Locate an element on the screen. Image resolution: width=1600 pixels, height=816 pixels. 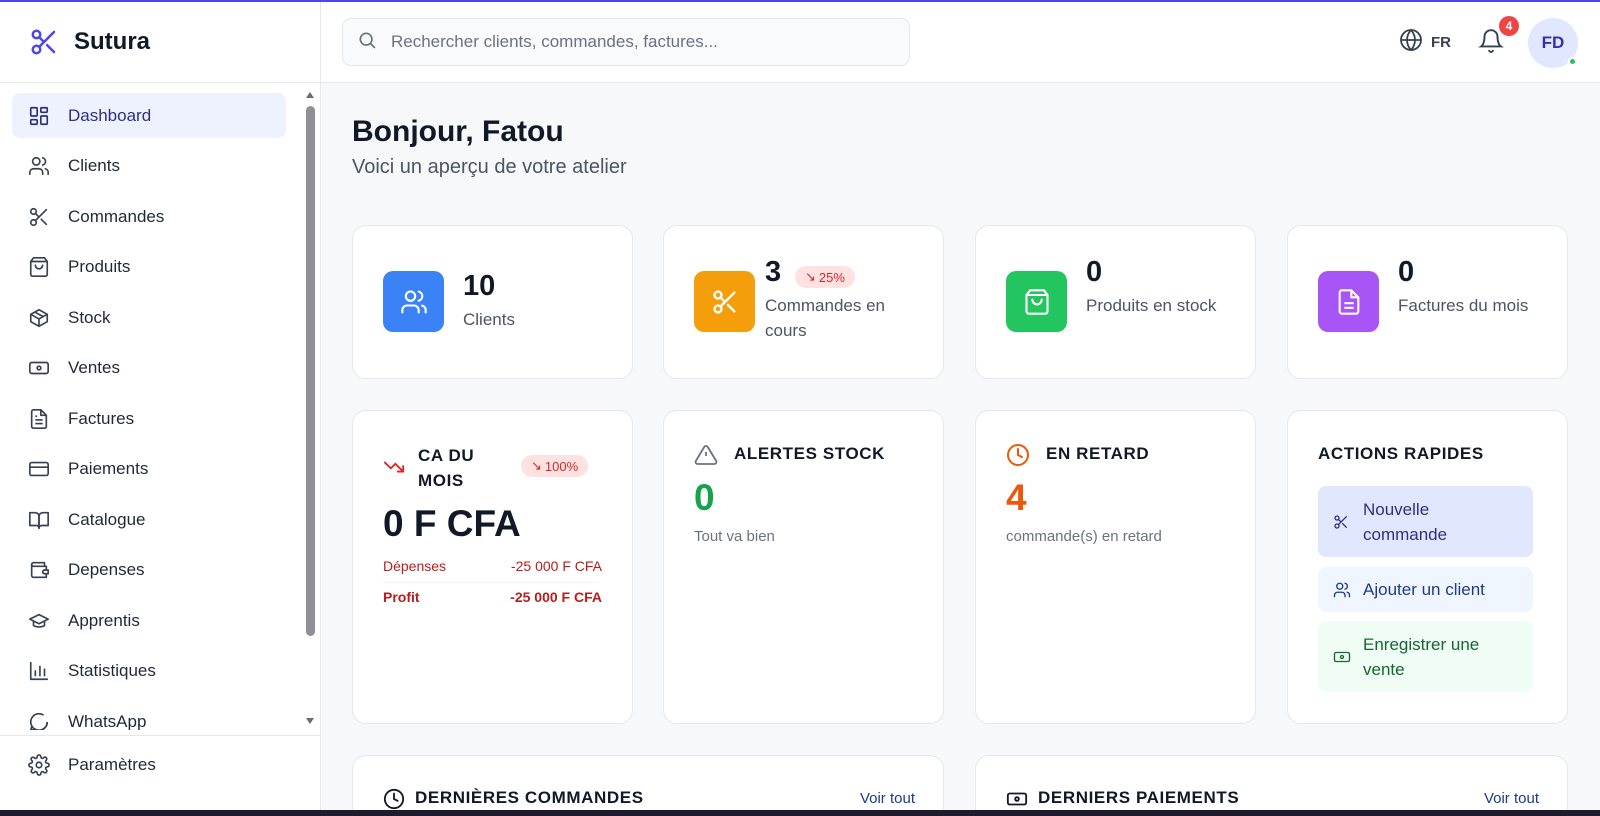
sidebar-item-paiements: Paiements is located at coordinates (149, 469).